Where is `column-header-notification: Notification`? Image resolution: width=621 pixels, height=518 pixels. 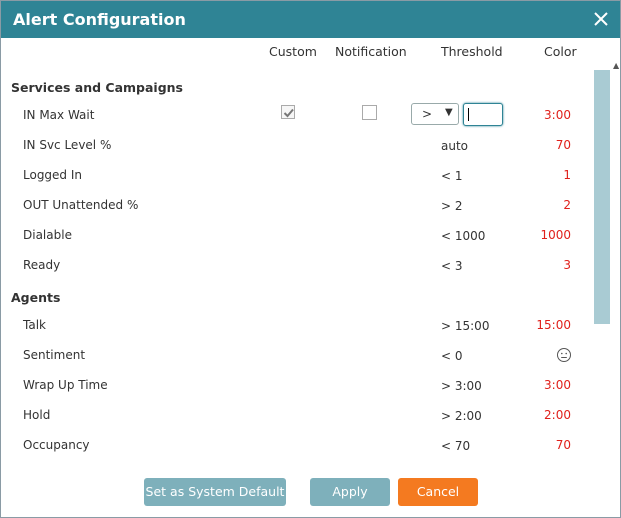
column-header-notification: Notification is located at coordinates (371, 51).